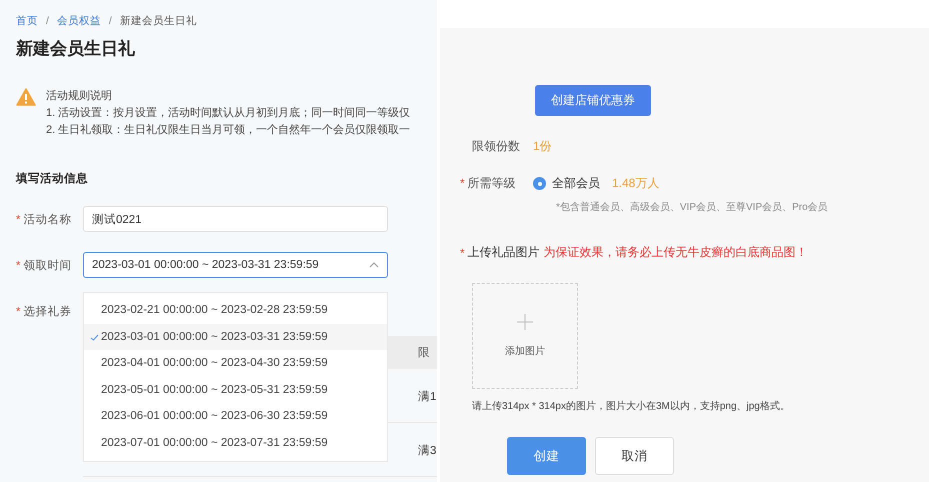  What do you see at coordinates (52, 178) in the screenshot?
I see `section-title: 填写活动信息` at bounding box center [52, 178].